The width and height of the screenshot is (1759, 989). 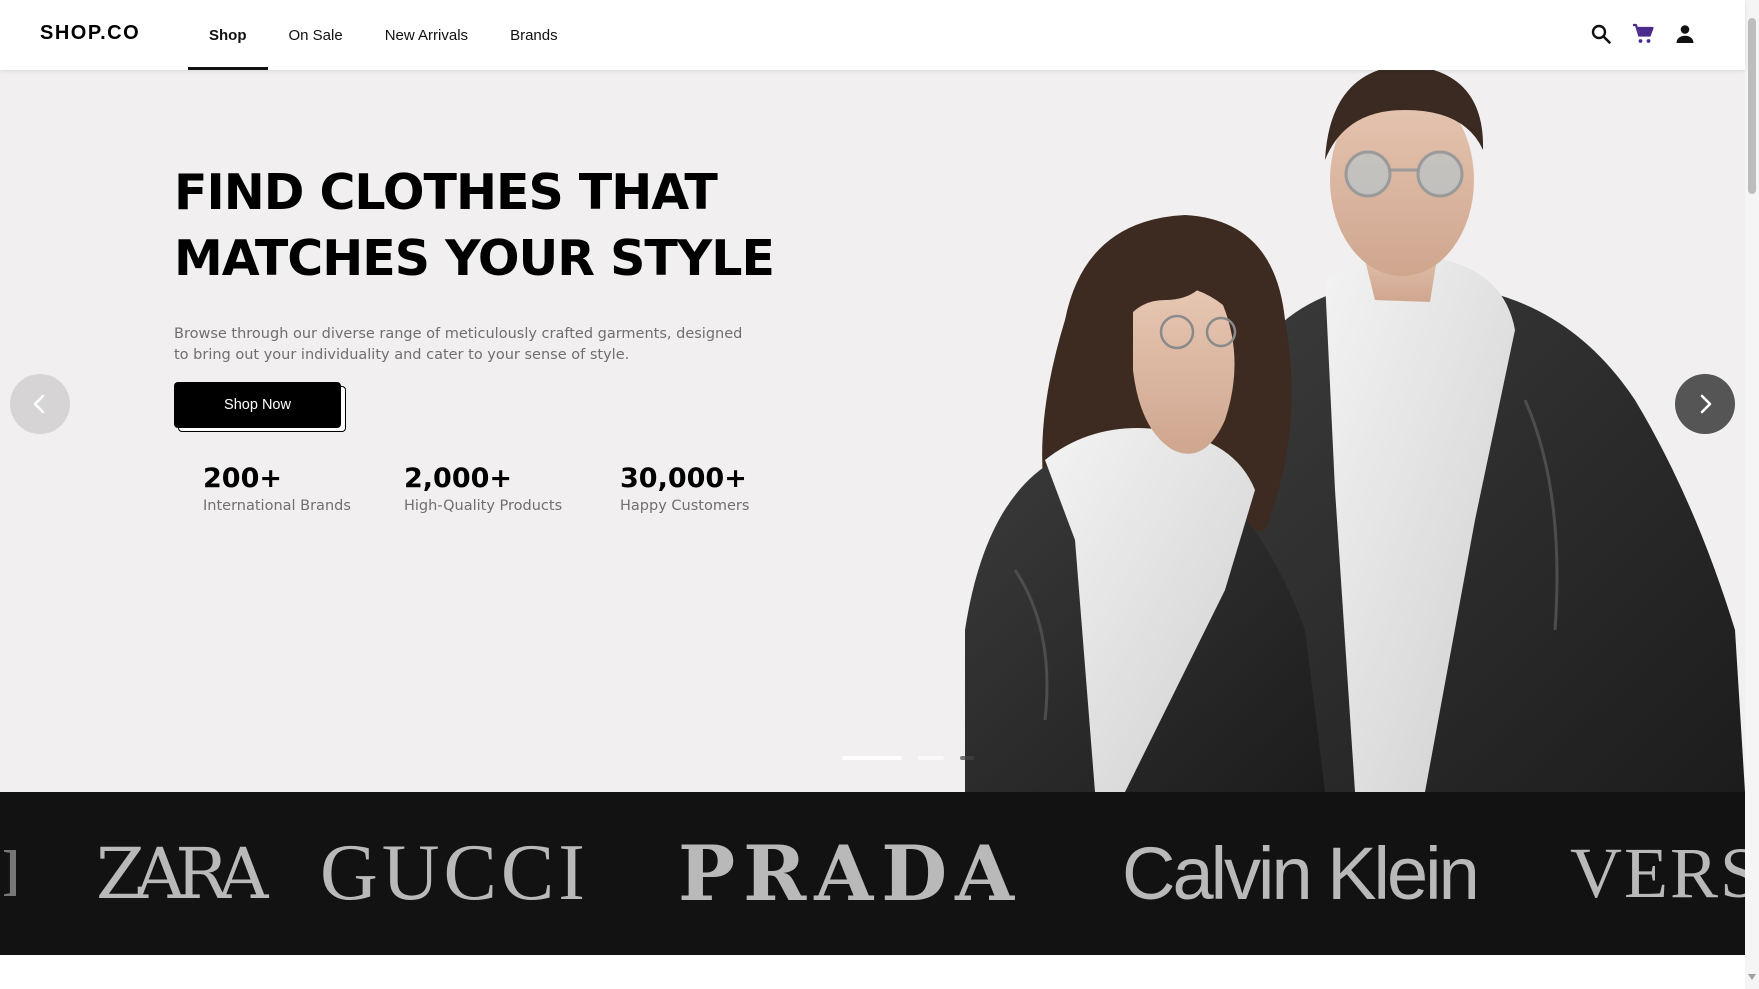 What do you see at coordinates (1752, 494) in the screenshot?
I see `page-scrollbar` at bounding box center [1752, 494].